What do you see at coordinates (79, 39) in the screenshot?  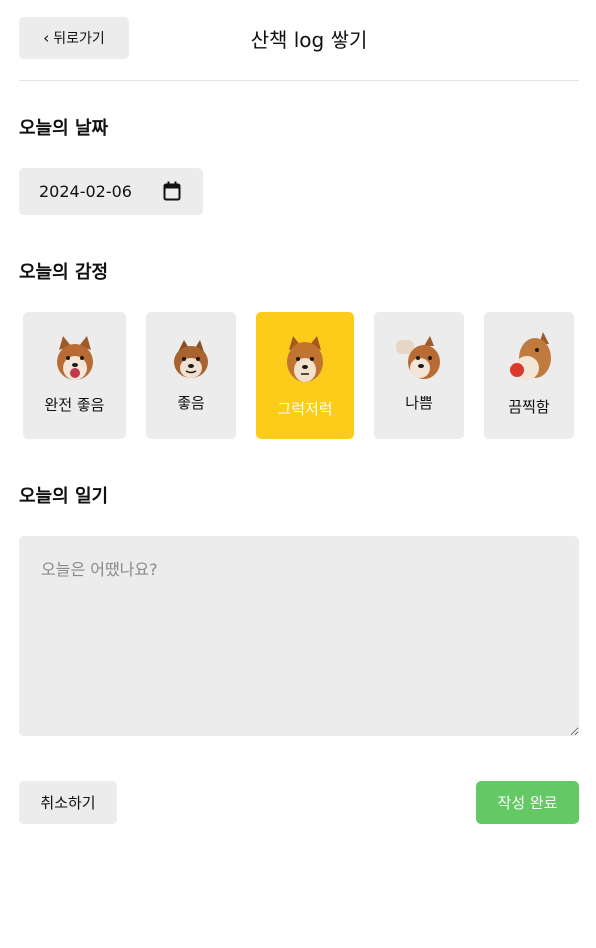 I see `back-button-label: 뒤로가기` at bounding box center [79, 39].